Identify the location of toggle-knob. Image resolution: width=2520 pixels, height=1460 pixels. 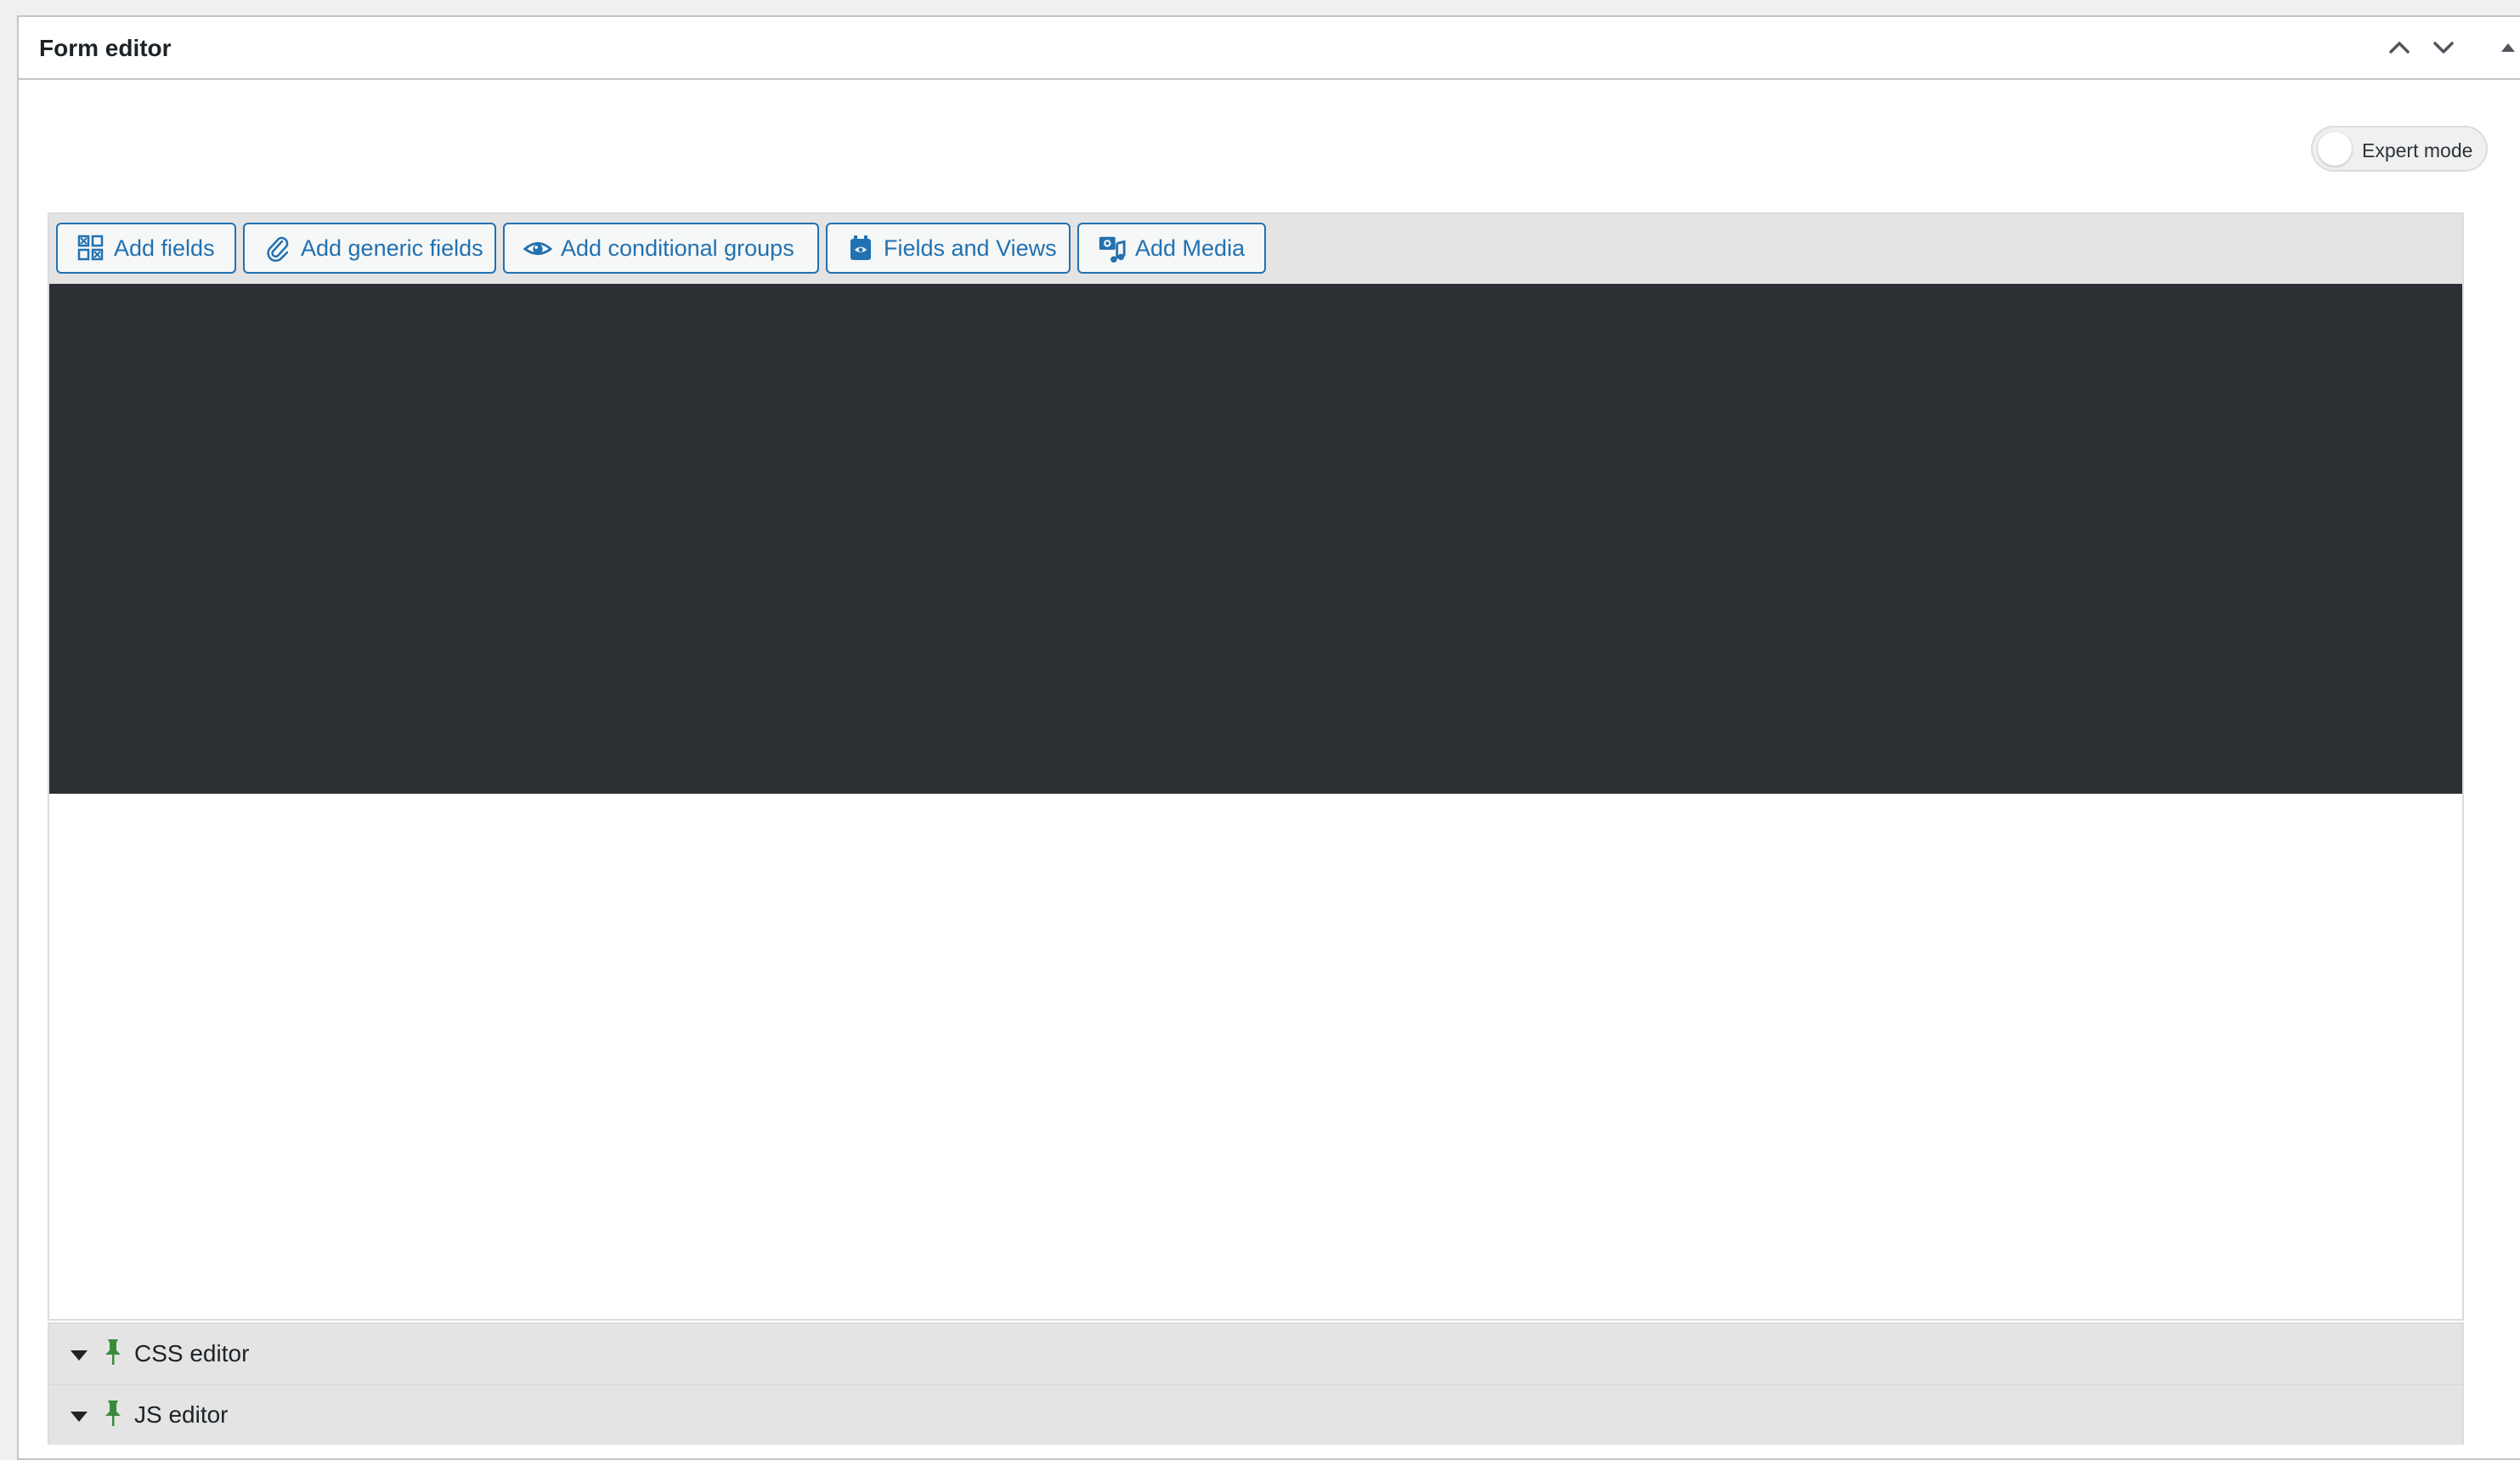
(2335, 149).